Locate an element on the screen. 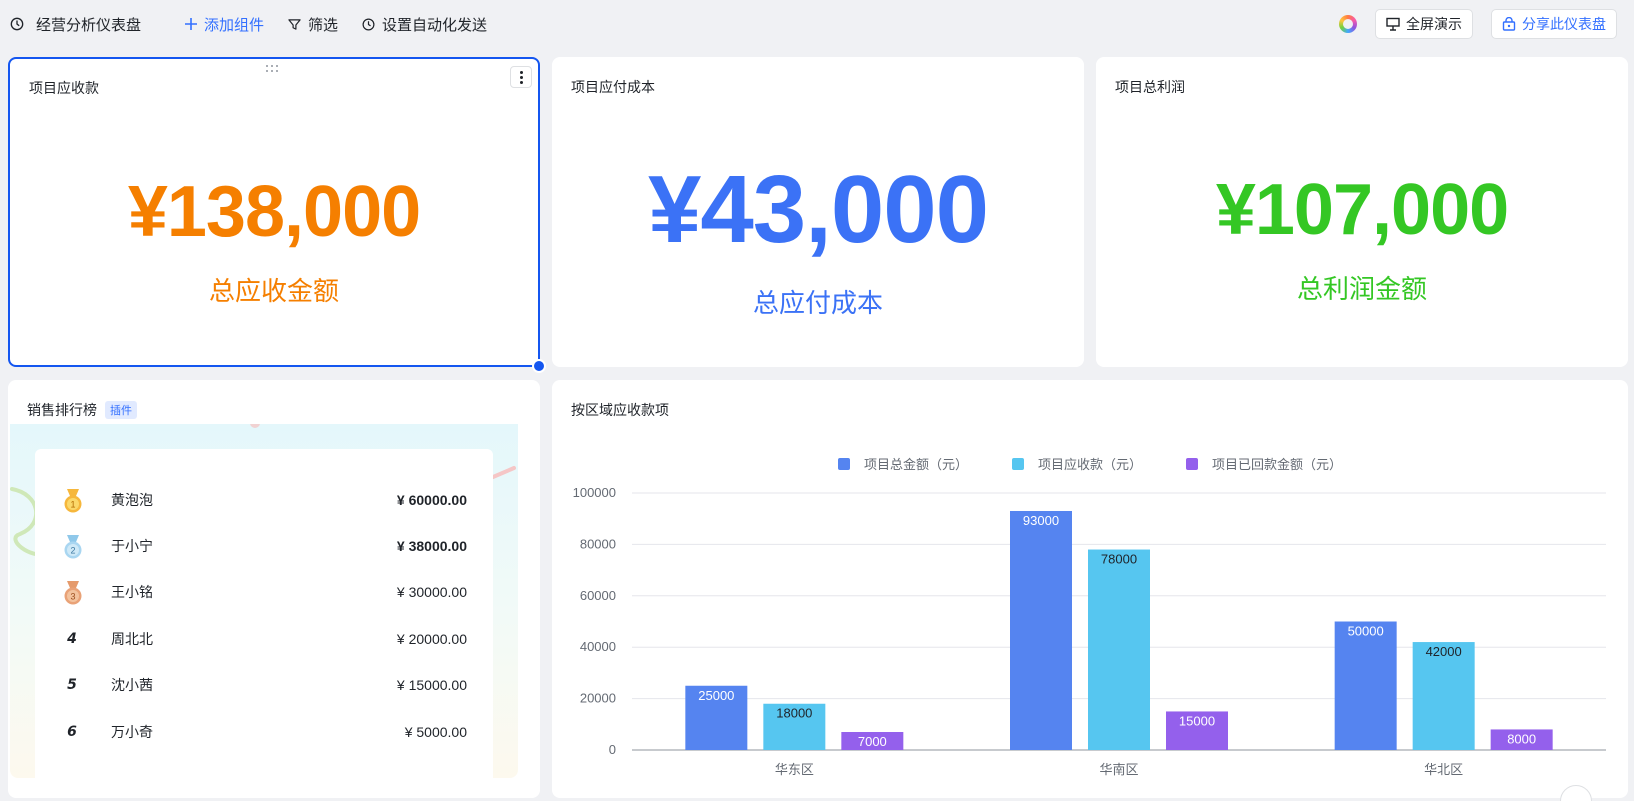 The image size is (1634, 801). rank-amount: ¥ 38000.00 is located at coordinates (431, 546).